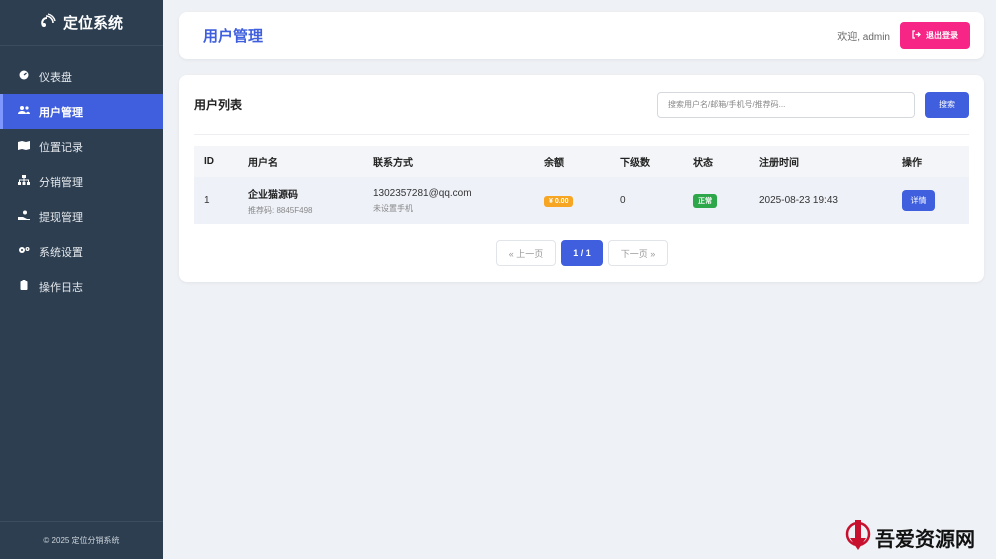 This screenshot has height=559, width=996. I want to click on search-input, so click(786, 104).